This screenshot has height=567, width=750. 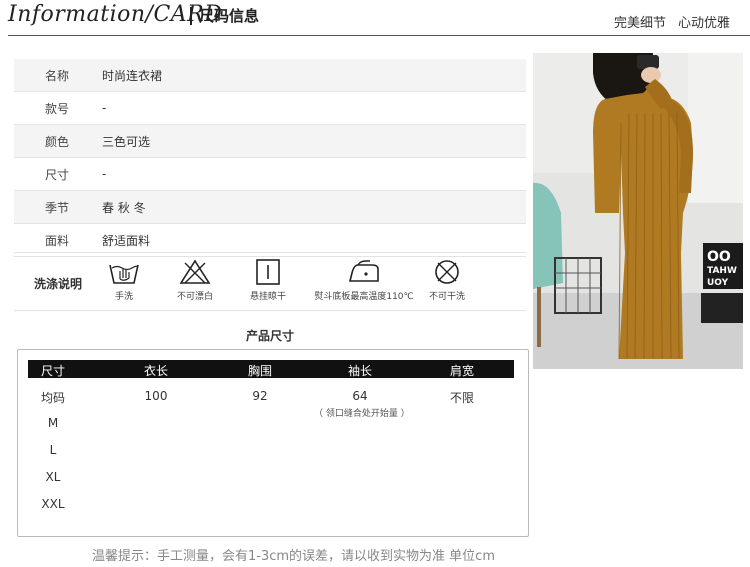 What do you see at coordinates (268, 272) in the screenshot?
I see `hang-dry-icon` at bounding box center [268, 272].